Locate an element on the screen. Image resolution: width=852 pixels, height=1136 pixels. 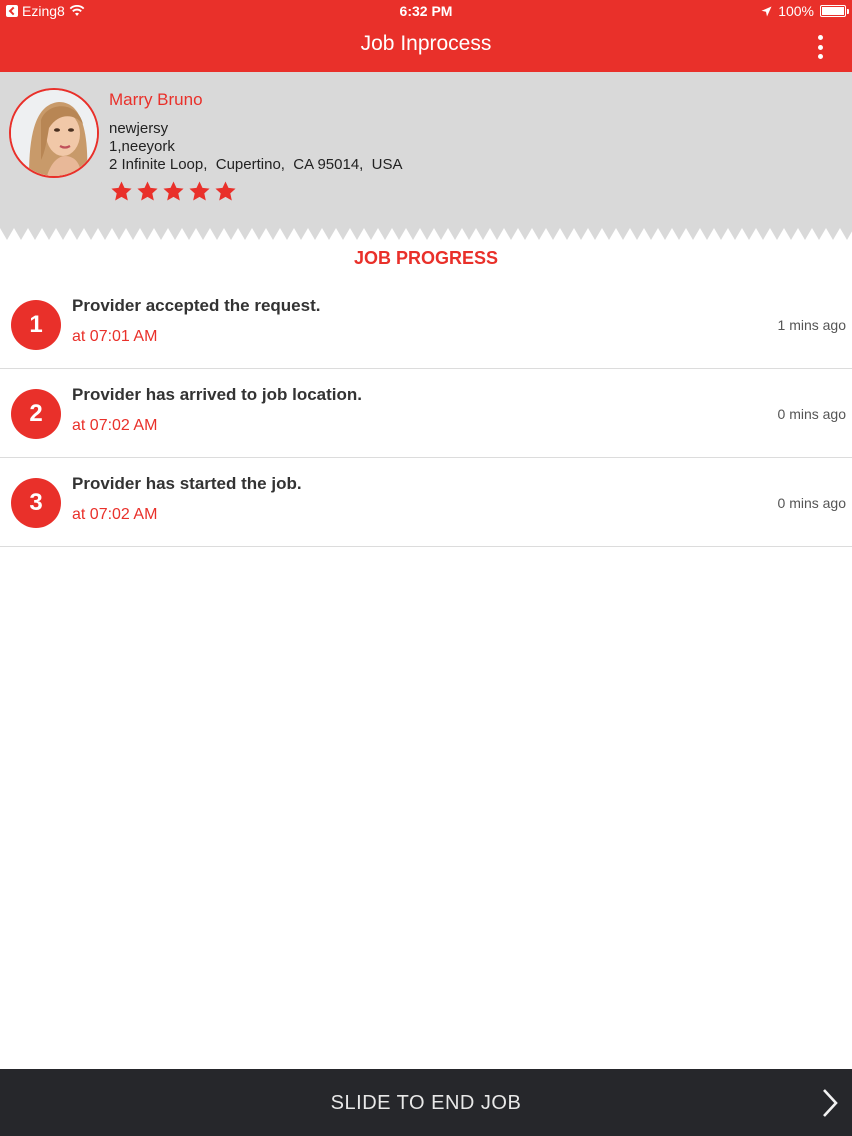
slide-to-end-job: SLIDE TO END JOB is located at coordinates (426, 1102).